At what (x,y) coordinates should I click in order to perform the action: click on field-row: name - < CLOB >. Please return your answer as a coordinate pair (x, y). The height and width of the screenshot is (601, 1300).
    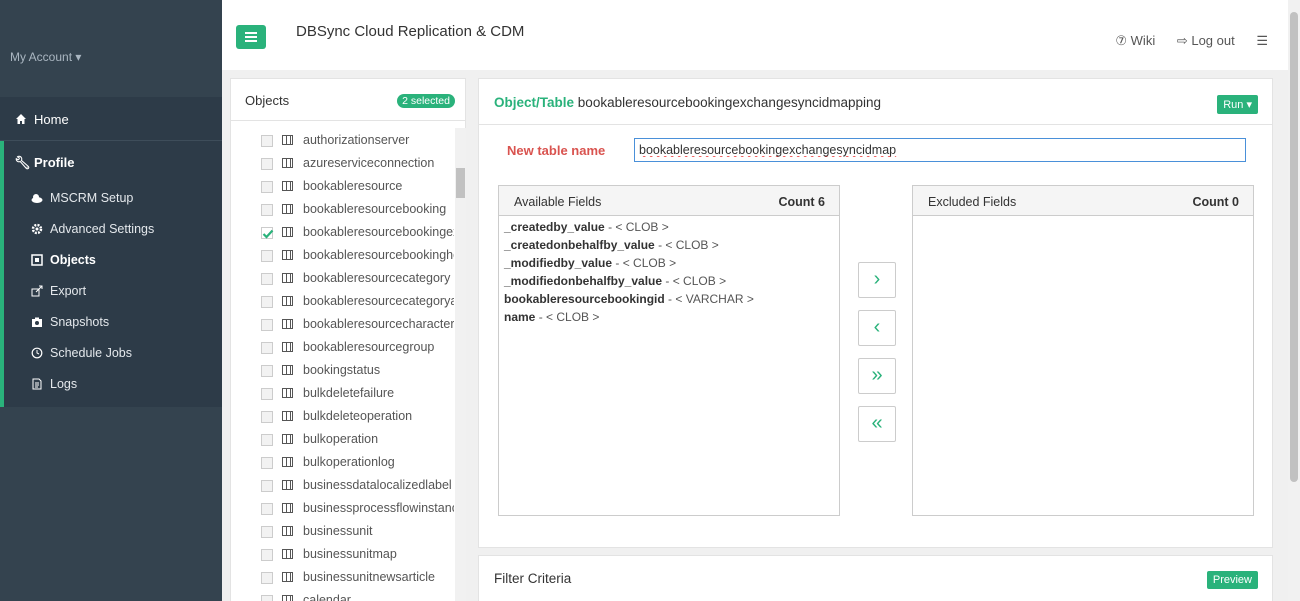
    Looking at the image, I should click on (629, 319).